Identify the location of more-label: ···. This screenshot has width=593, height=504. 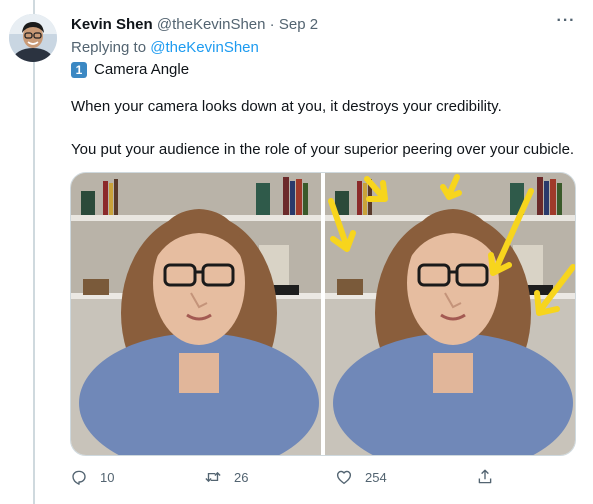
(566, 20).